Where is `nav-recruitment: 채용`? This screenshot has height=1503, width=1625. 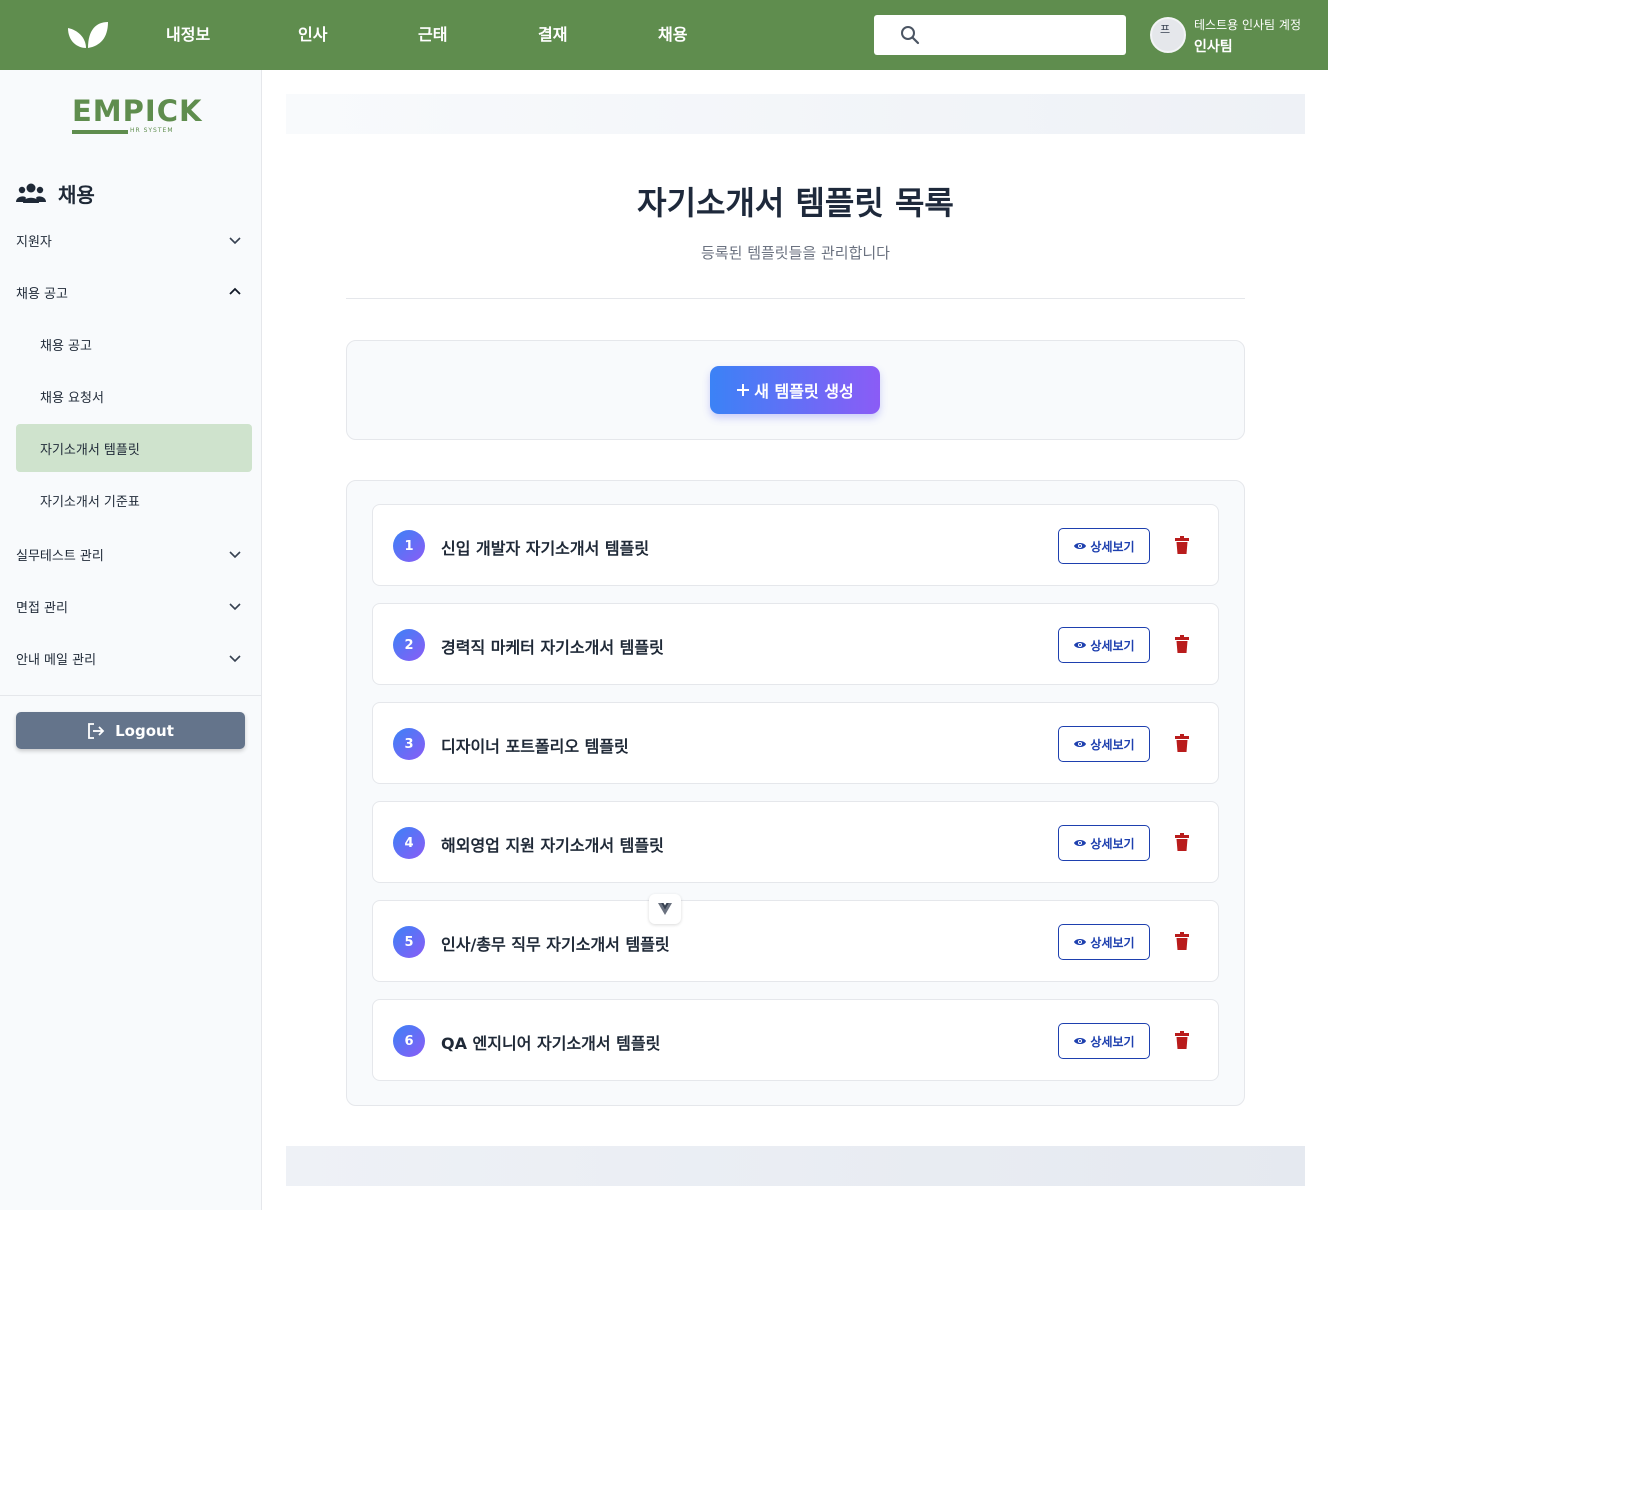 nav-recruitment: 채용 is located at coordinates (672, 35).